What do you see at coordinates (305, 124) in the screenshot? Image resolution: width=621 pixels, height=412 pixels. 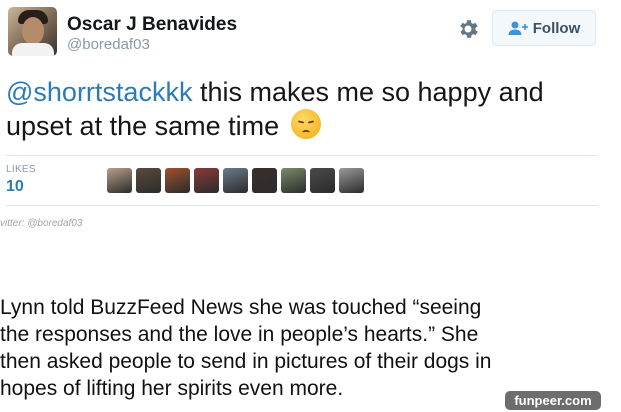 I see `pensive-face-icon` at bounding box center [305, 124].